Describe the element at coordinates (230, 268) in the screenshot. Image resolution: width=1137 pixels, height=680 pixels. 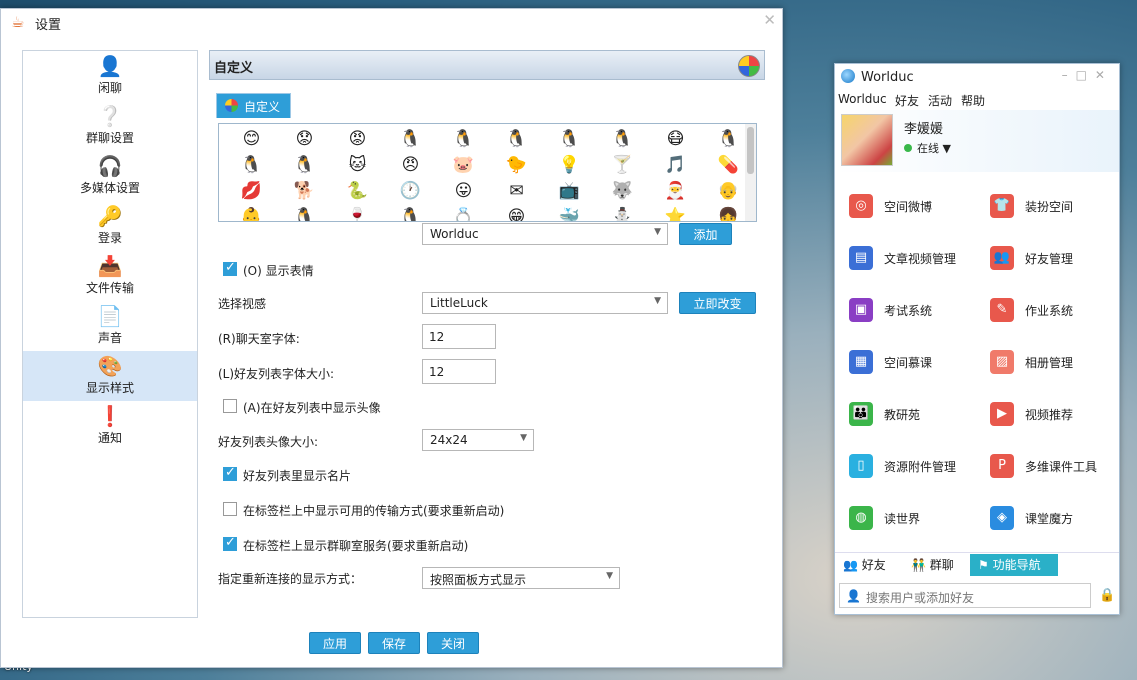
I see `show-emoticons-checkbox` at that location.